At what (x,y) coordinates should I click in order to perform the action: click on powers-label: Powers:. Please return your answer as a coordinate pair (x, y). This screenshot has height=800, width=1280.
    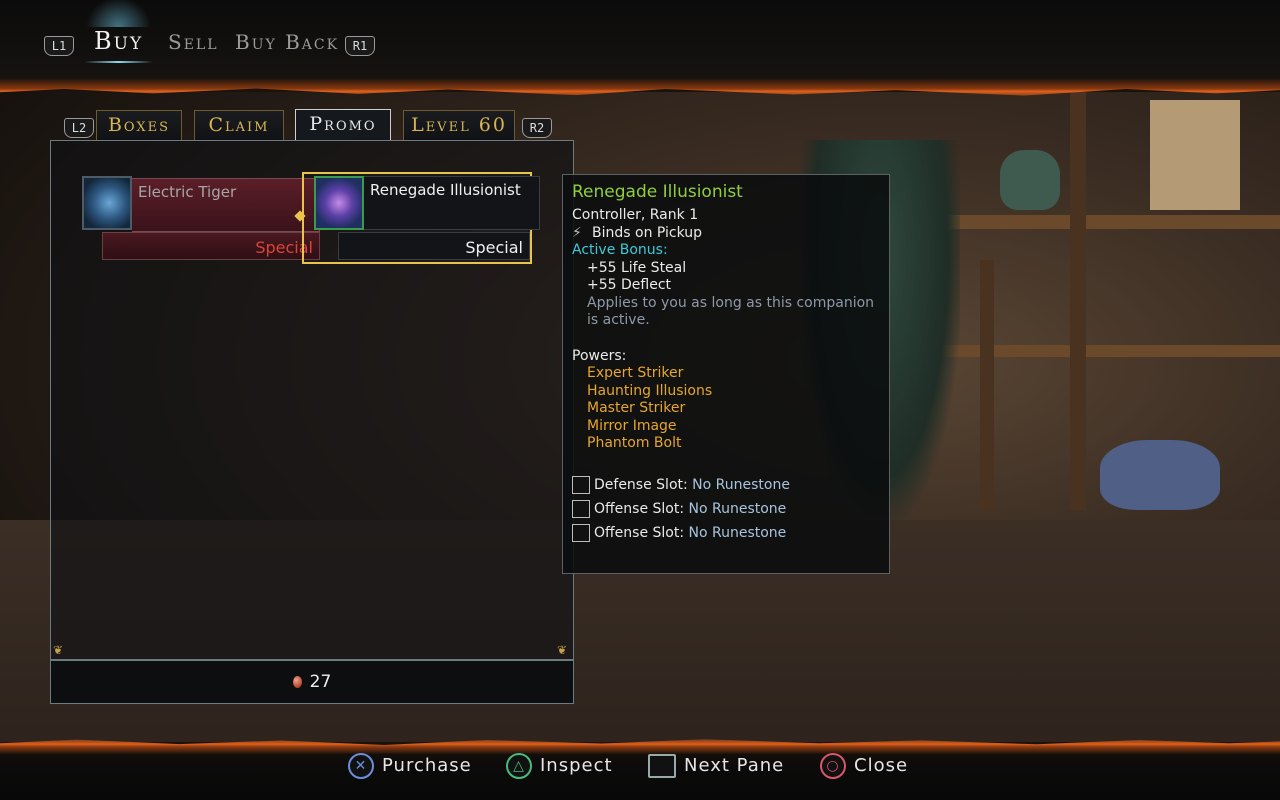
    Looking at the image, I should click on (599, 355).